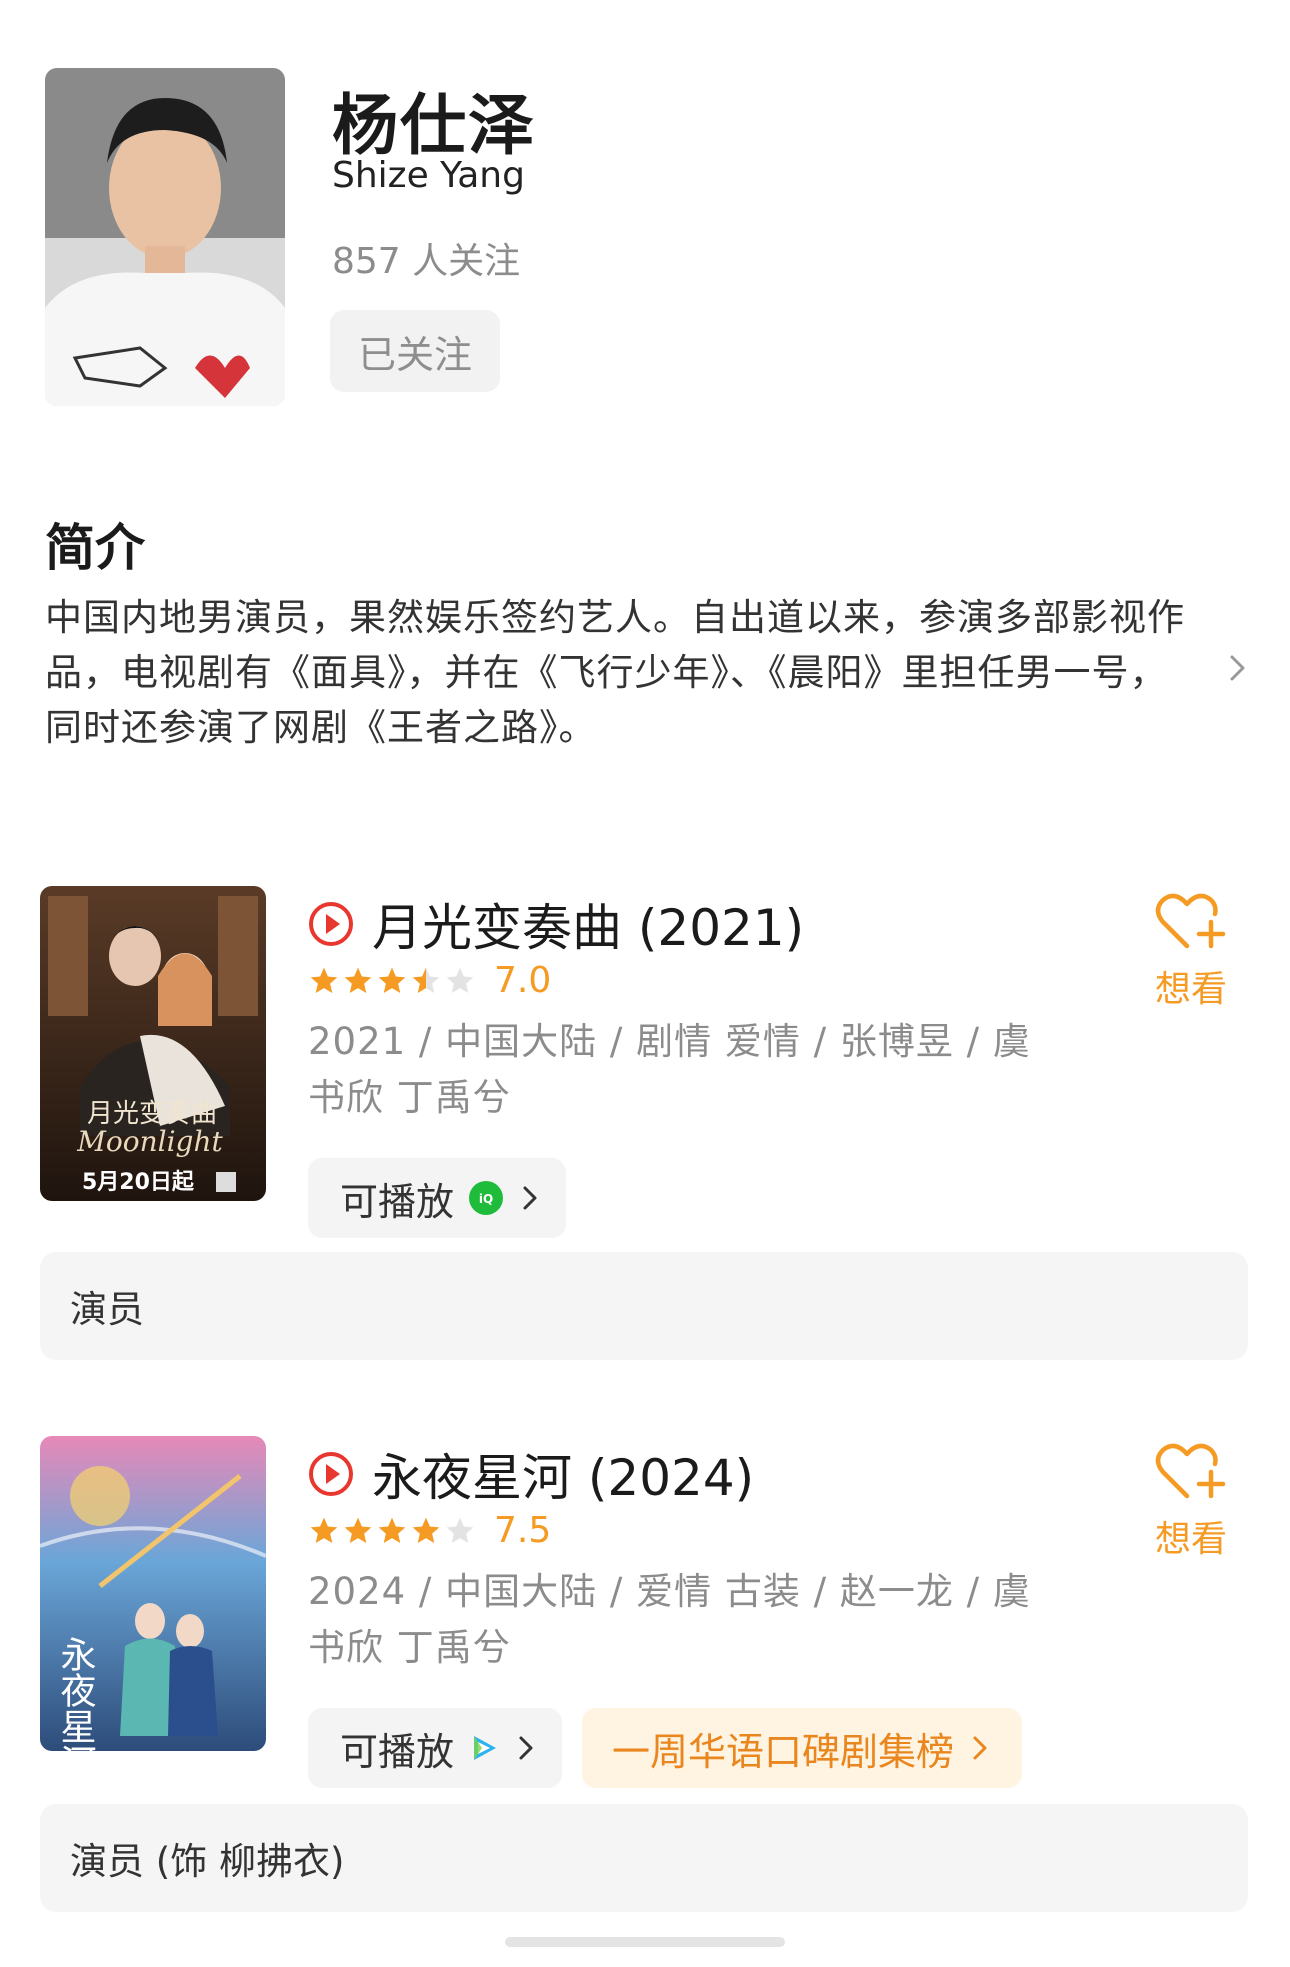  What do you see at coordinates (426, 980) in the screenshot?
I see `half-star-icon` at bounding box center [426, 980].